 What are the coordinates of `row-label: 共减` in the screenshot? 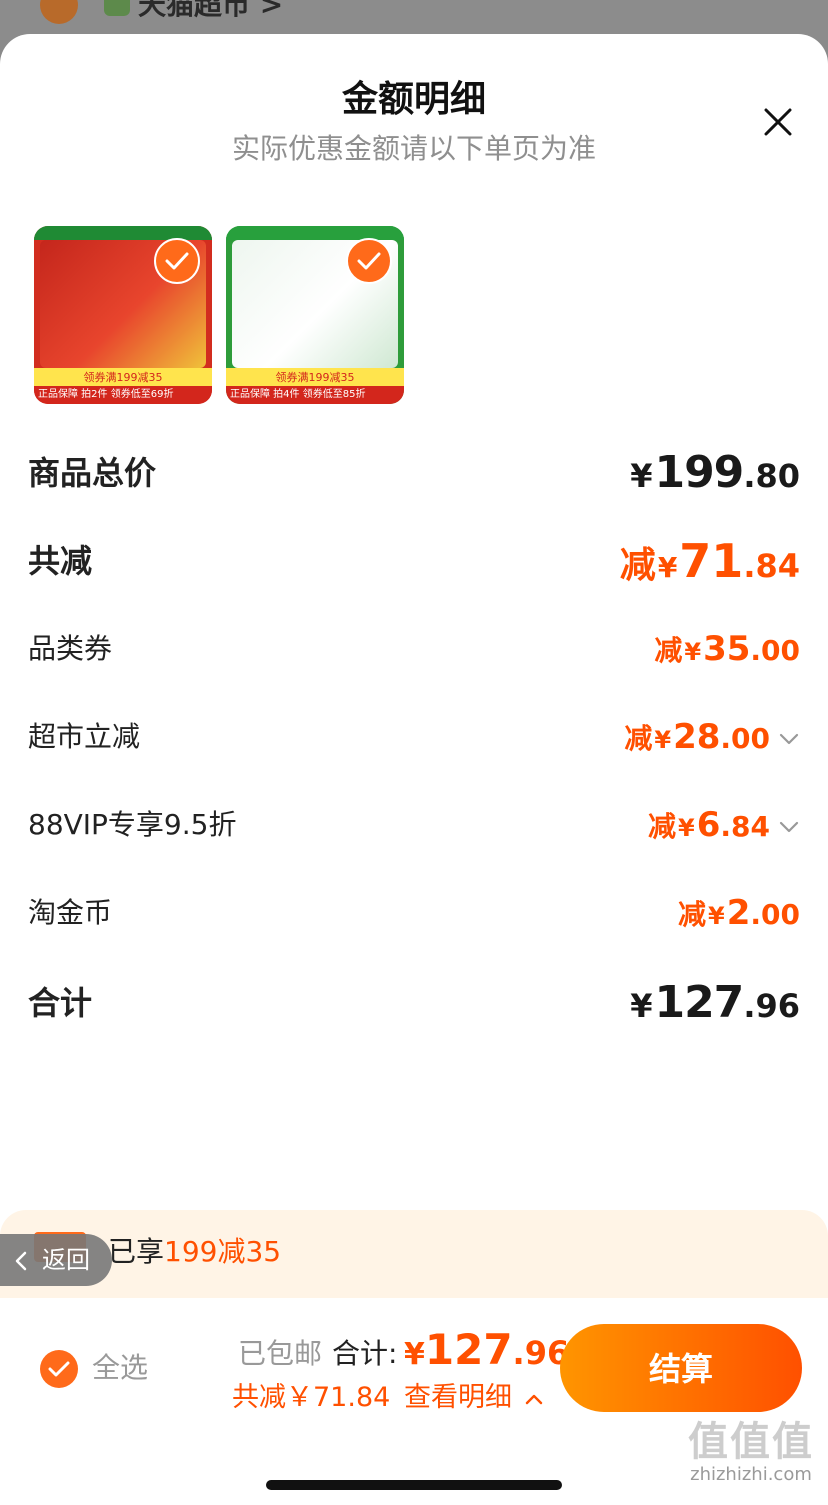 It's located at (60, 561).